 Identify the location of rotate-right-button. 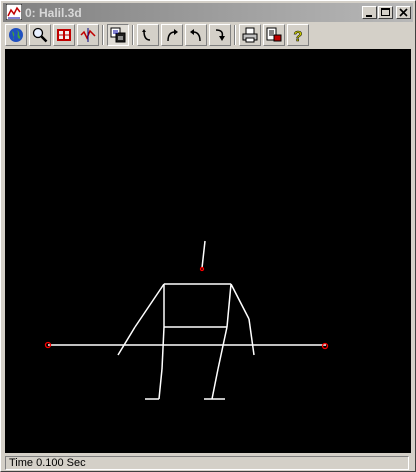
(196, 35).